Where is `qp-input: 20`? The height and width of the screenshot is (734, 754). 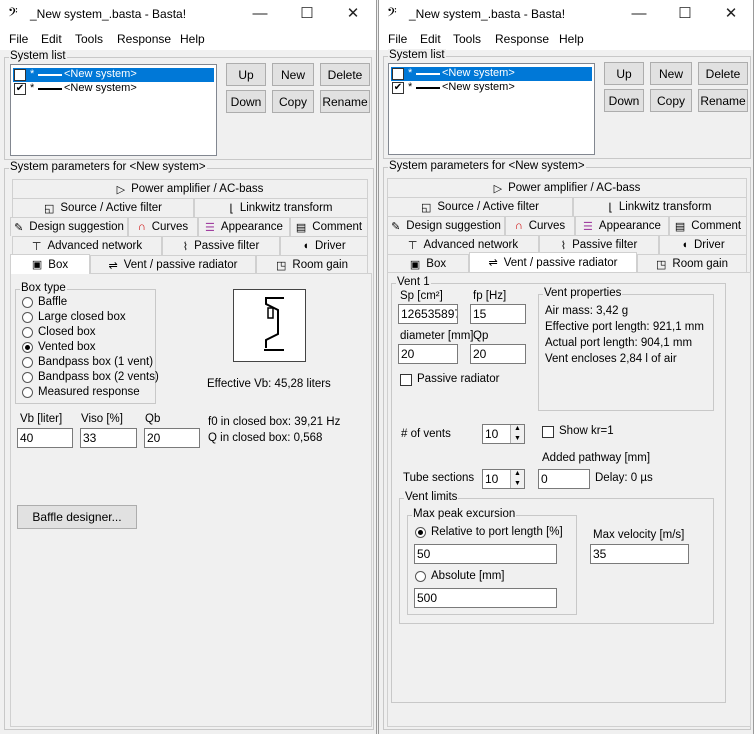
qp-input: 20 is located at coordinates (498, 354).